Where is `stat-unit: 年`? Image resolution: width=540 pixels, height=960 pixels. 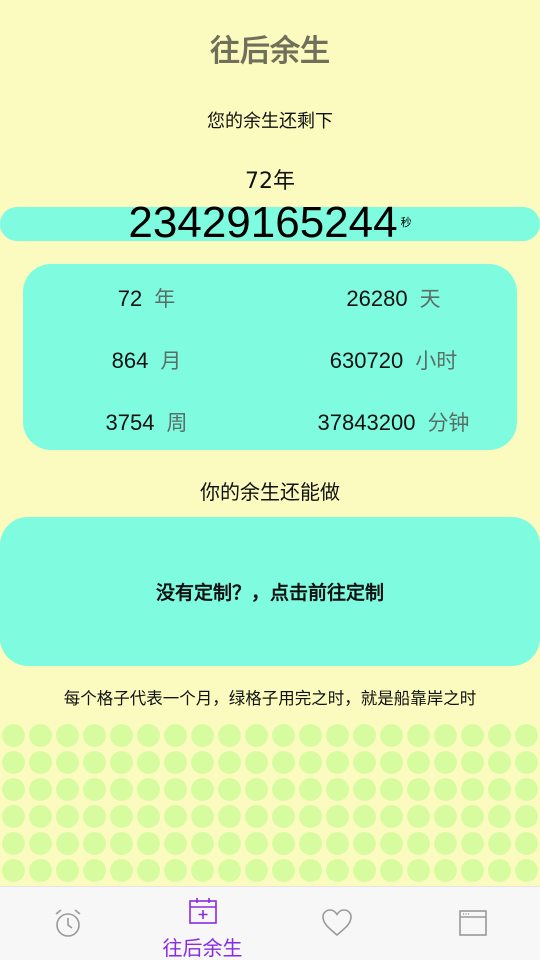 stat-unit: 年 is located at coordinates (165, 299).